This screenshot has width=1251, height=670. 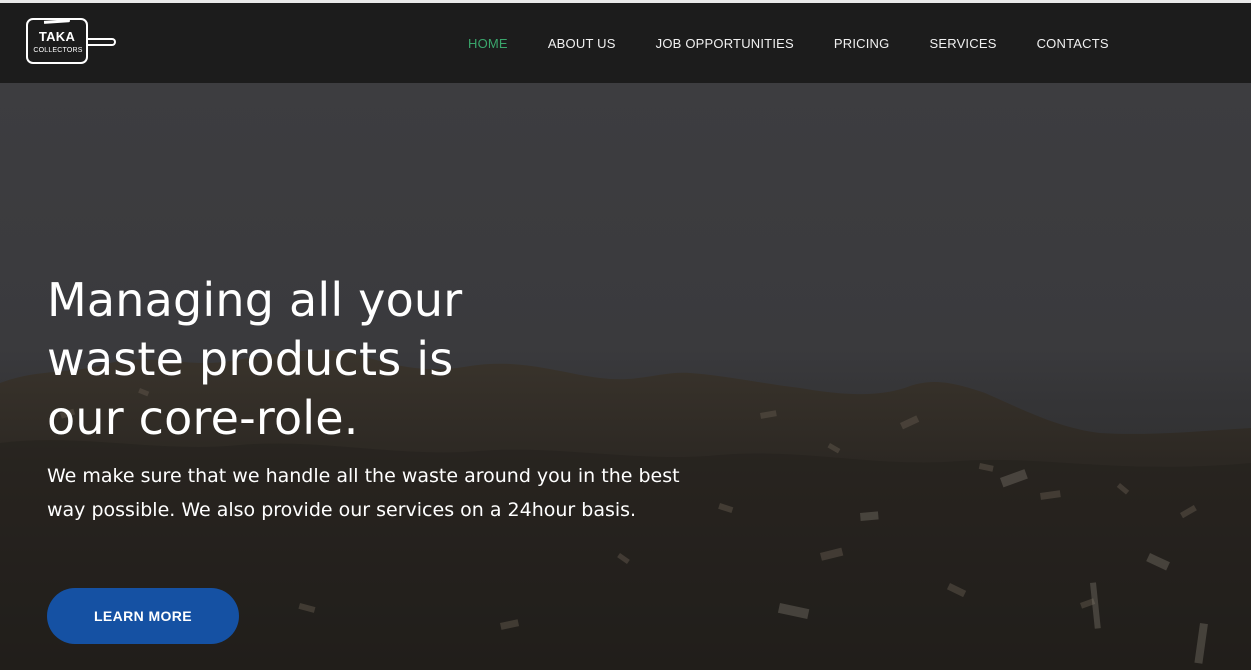 What do you see at coordinates (962, 43) in the screenshot?
I see `nav-services: SERVICES` at bounding box center [962, 43].